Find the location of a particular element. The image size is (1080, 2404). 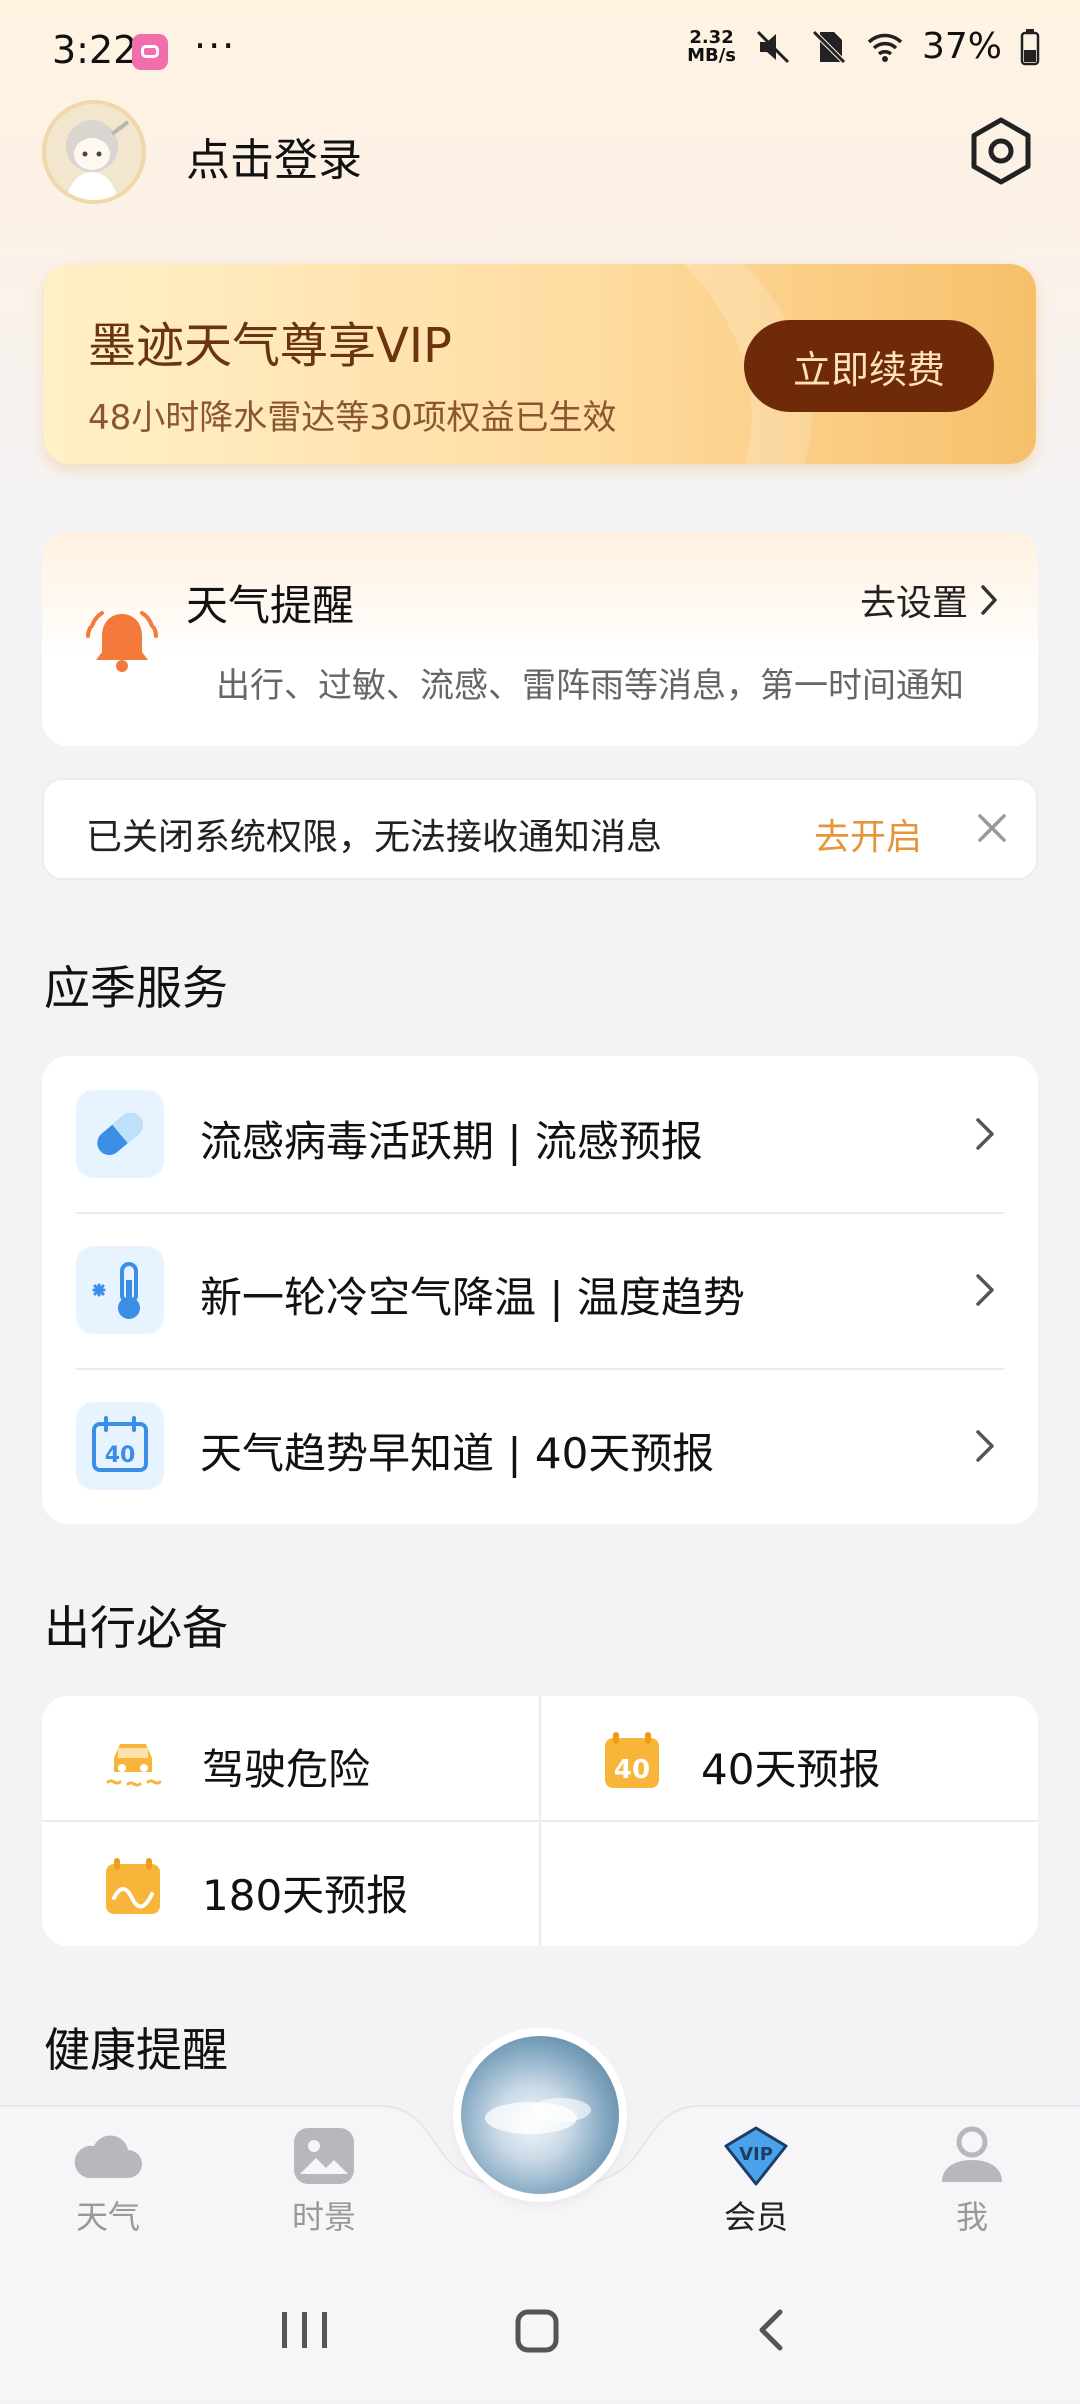

nav-scenery: 时景 is located at coordinates (324, 2184).